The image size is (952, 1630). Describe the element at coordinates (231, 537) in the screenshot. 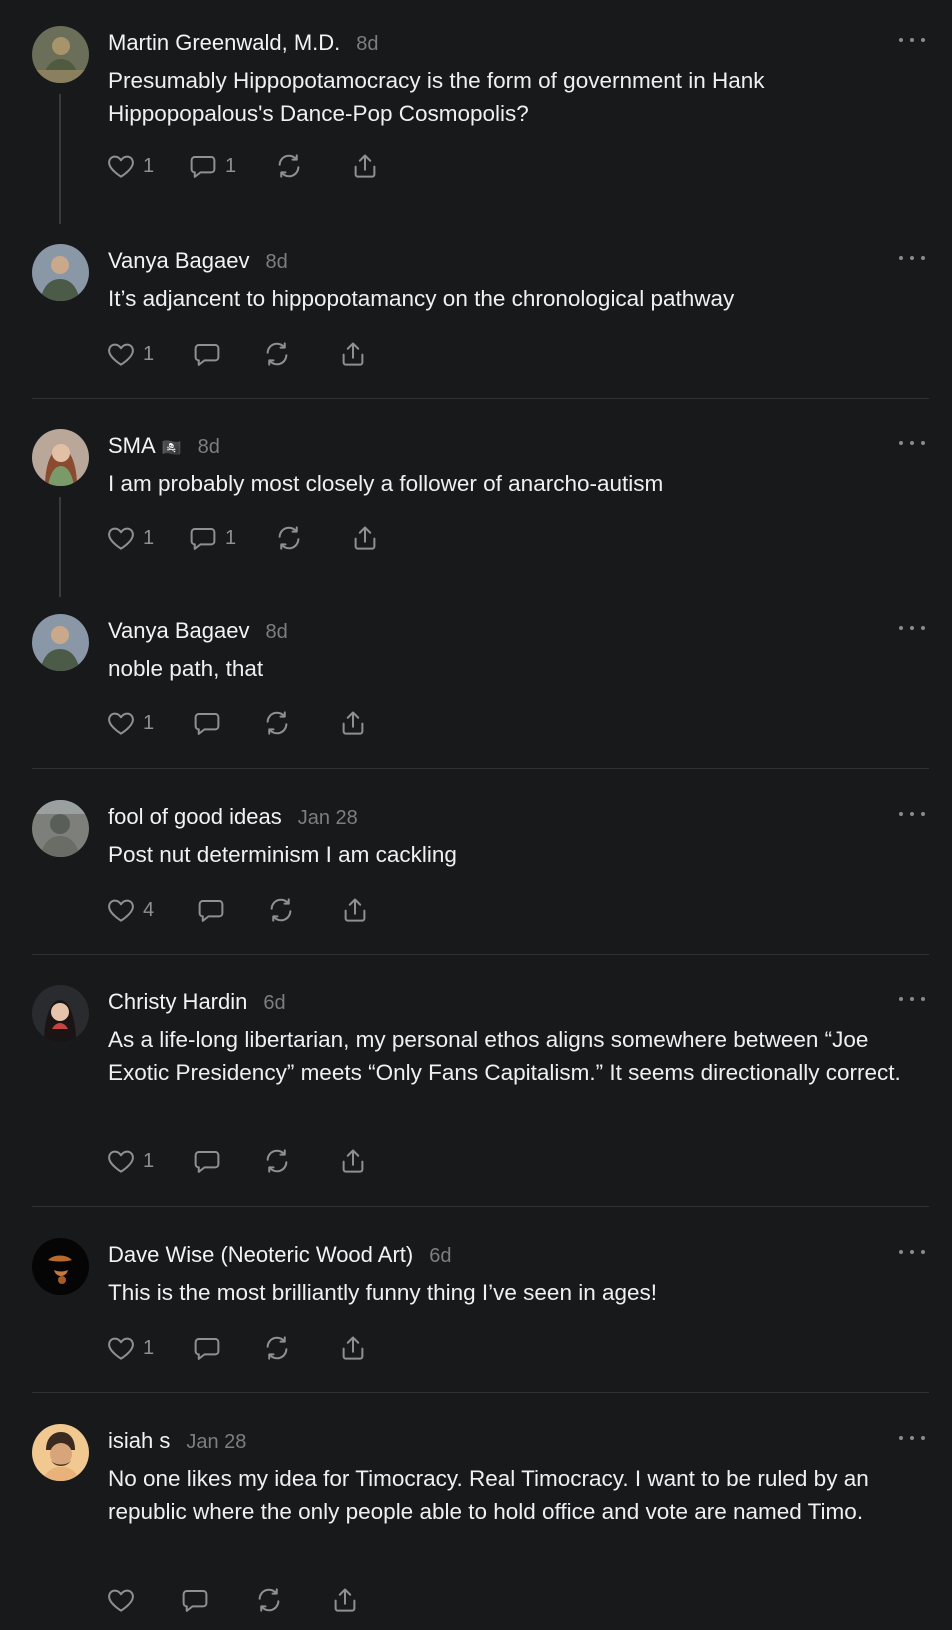

I see `reply-count: 1` at that location.